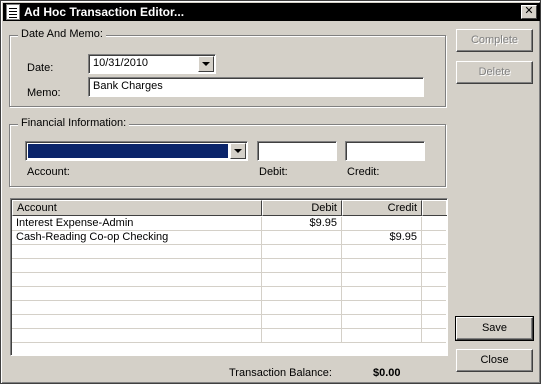 Image resolution: width=541 pixels, height=384 pixels. What do you see at coordinates (74, 123) in the screenshot?
I see `financial-info-group-label: Financial Information:` at bounding box center [74, 123].